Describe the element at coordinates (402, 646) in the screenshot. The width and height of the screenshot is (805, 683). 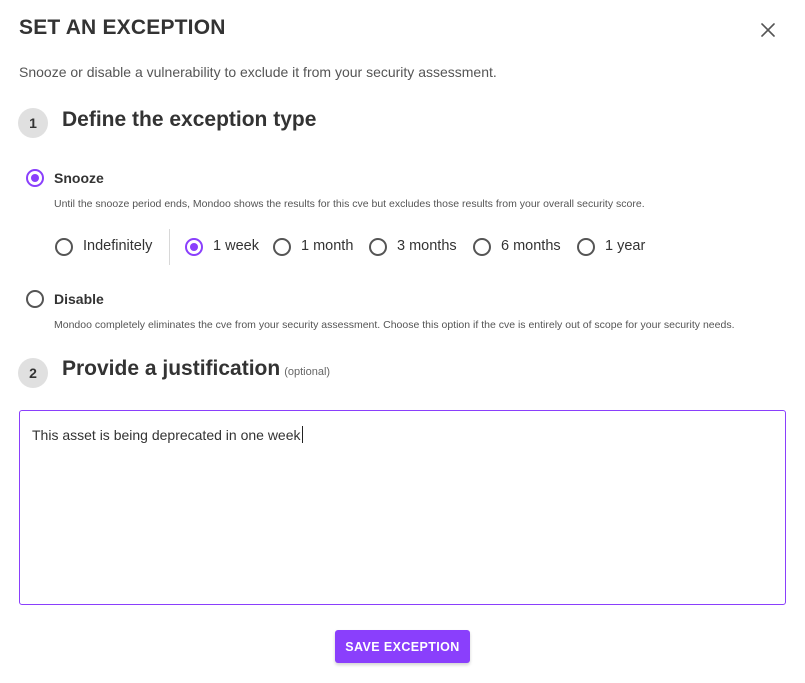
I see `save-exception-button: SAVE EXCEPTION` at that location.